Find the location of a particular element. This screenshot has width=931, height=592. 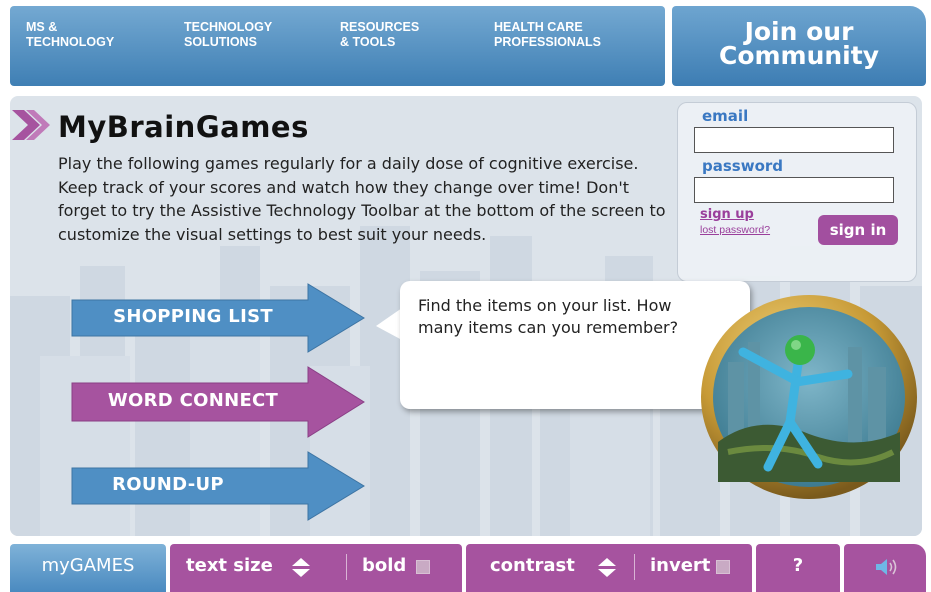

game-label: SHOPPING LIST is located at coordinates (193, 316).